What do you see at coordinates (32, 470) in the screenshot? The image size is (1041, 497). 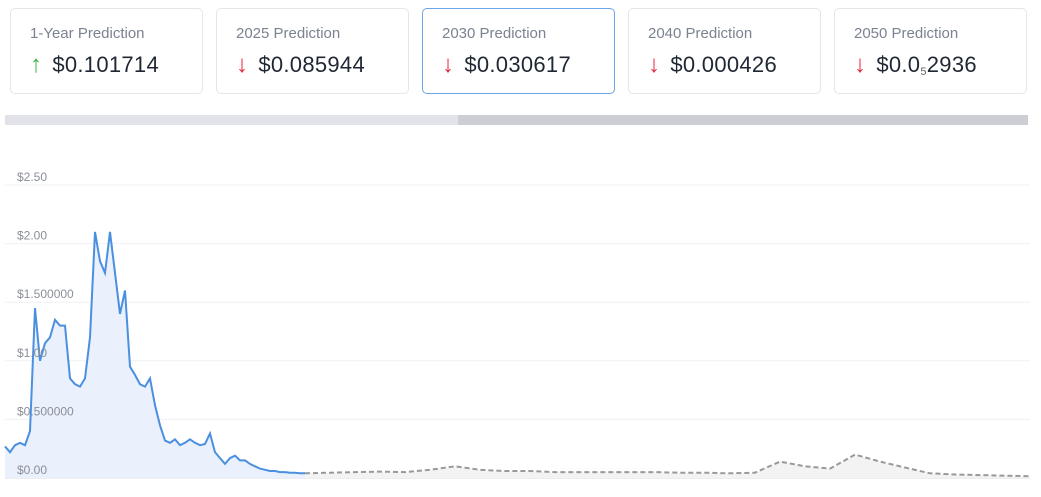 I see `y-tick-label: $0.00` at bounding box center [32, 470].